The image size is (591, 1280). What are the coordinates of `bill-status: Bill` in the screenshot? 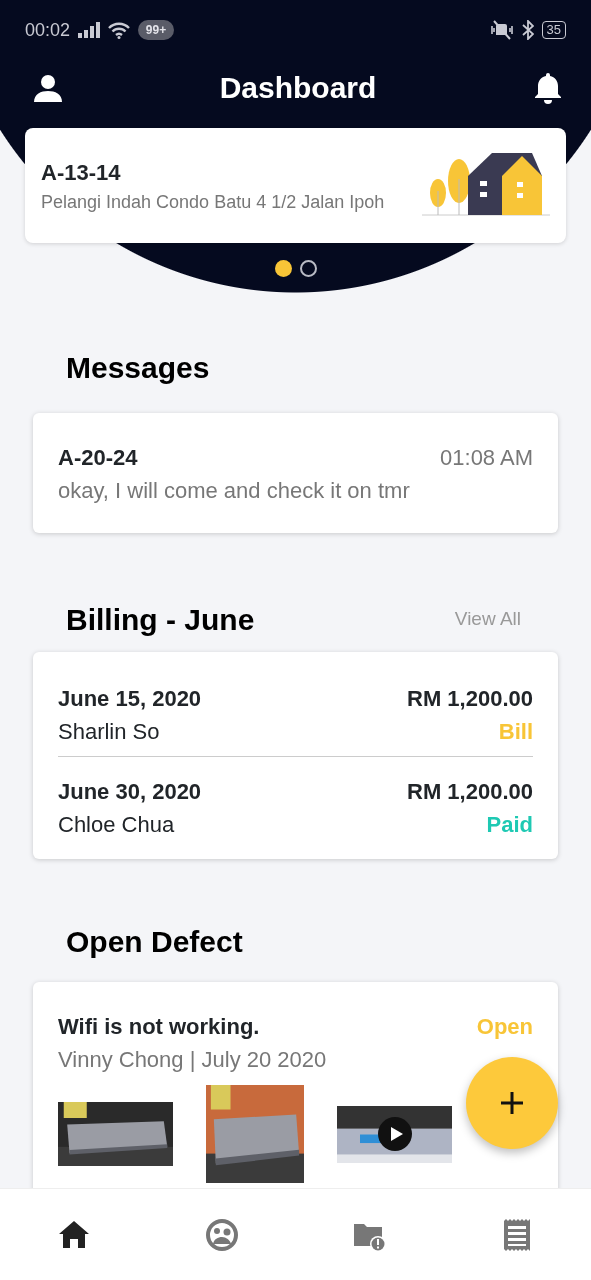 It's located at (515, 732).